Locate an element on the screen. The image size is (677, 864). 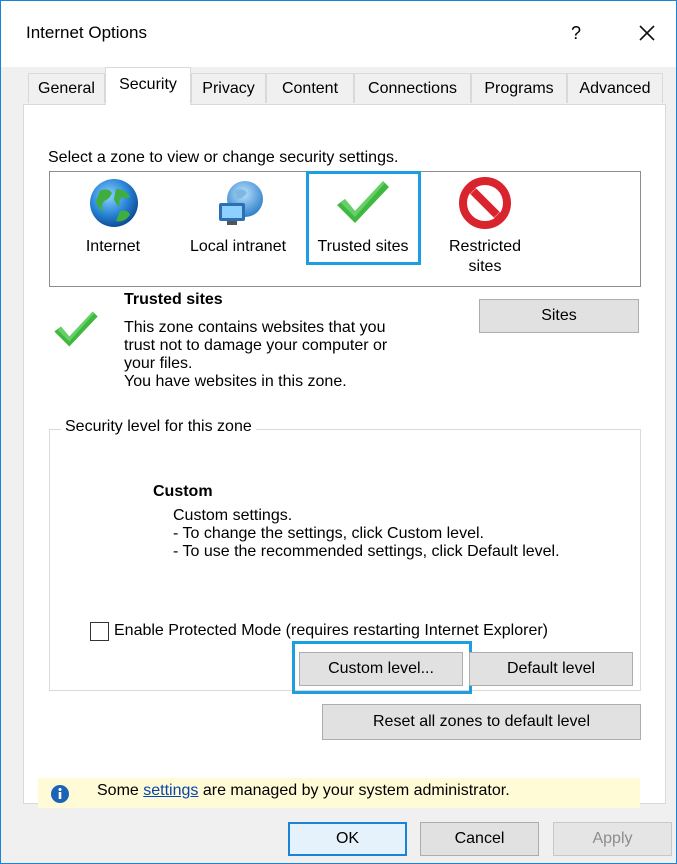
cancel-button: Cancel is located at coordinates (479, 839).